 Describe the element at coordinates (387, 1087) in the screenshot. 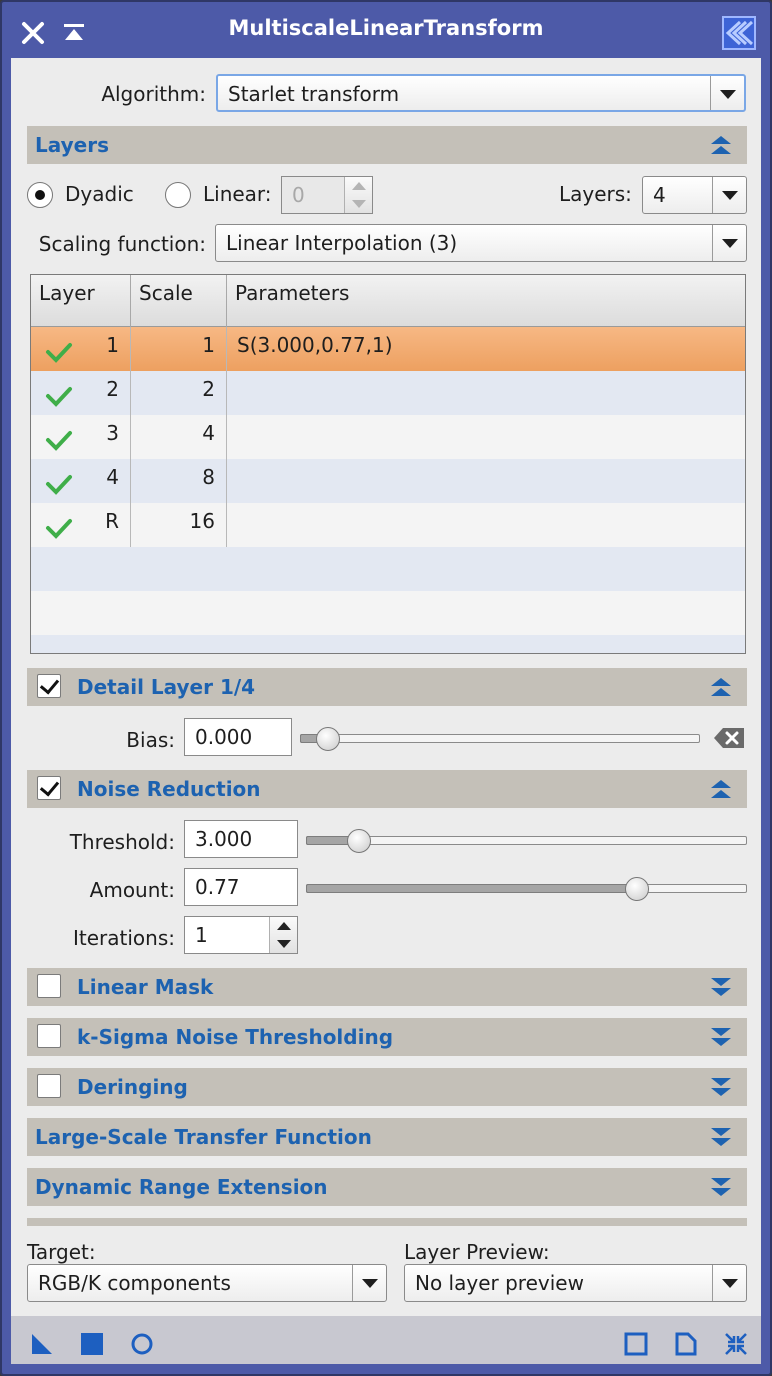

I see `deringing-section-header: Deringing` at that location.